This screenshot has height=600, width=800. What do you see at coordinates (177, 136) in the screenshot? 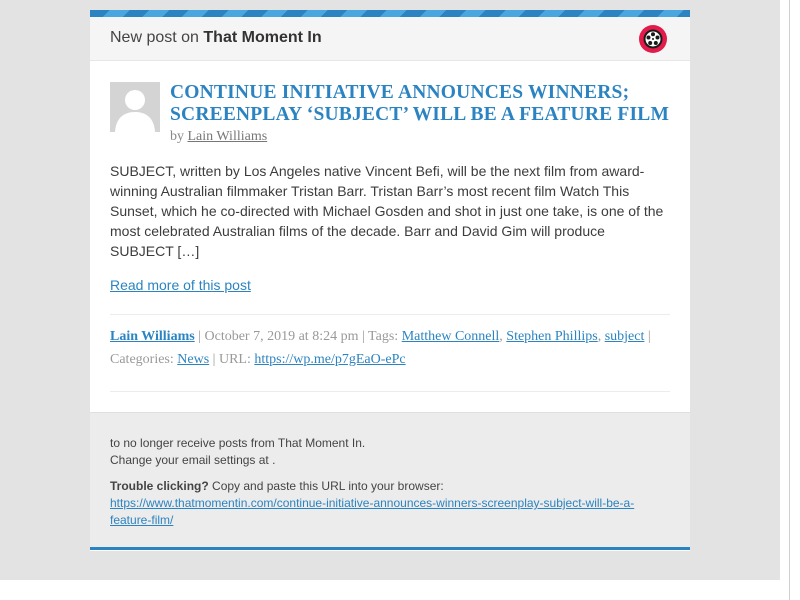
I see `byline-label: by` at bounding box center [177, 136].